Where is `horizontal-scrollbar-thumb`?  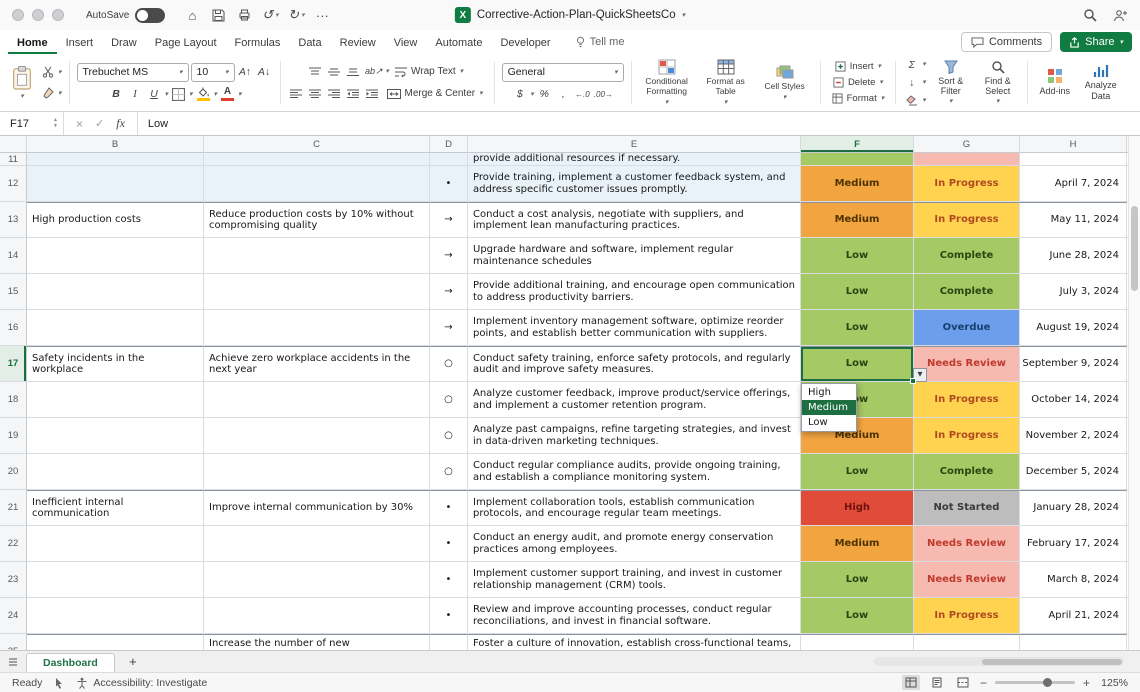
horizontal-scrollbar-thumb is located at coordinates (1052, 661).